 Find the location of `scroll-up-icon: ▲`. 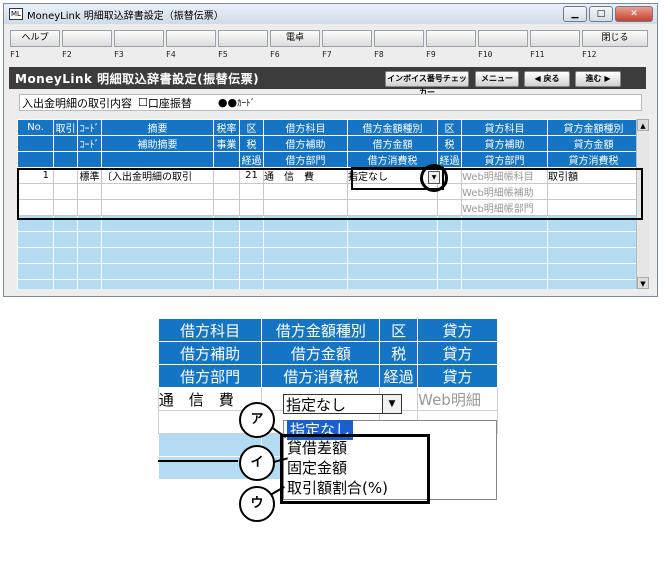

scroll-up-icon: ▲ is located at coordinates (643, 125).